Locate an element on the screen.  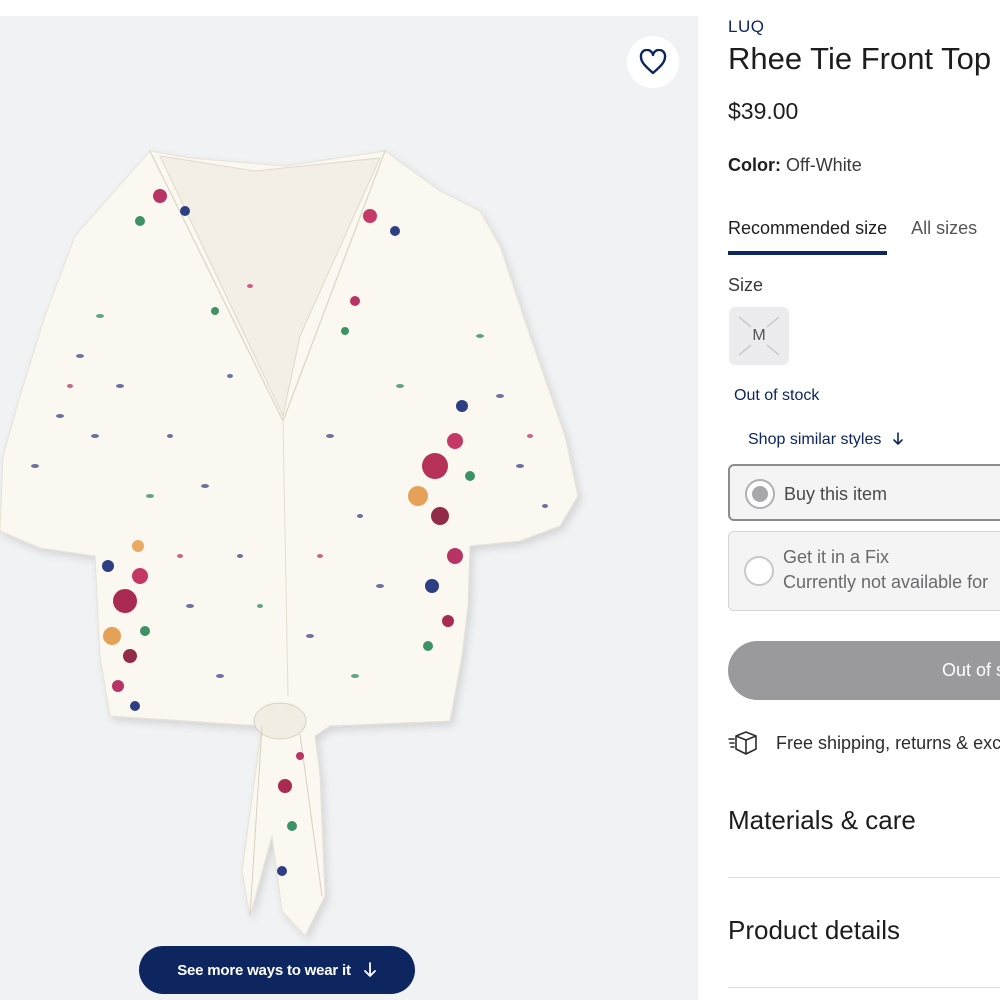
heart-outline-icon is located at coordinates (653, 62).